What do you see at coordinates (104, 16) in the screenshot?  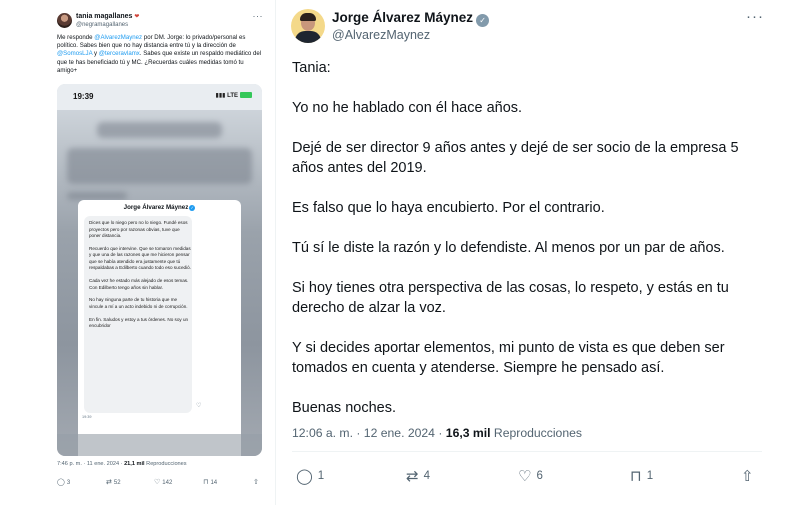 I see `author-name-text: tania magallanes` at bounding box center [104, 16].